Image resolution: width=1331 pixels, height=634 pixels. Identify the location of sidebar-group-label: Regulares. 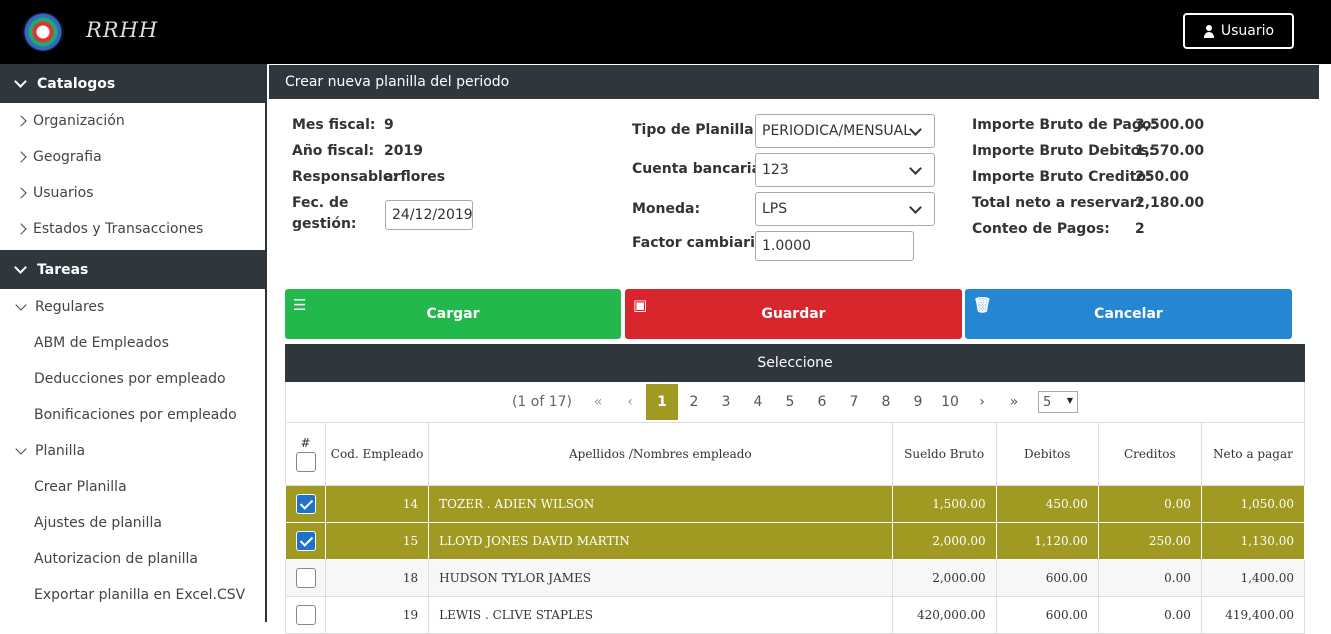
(70, 307).